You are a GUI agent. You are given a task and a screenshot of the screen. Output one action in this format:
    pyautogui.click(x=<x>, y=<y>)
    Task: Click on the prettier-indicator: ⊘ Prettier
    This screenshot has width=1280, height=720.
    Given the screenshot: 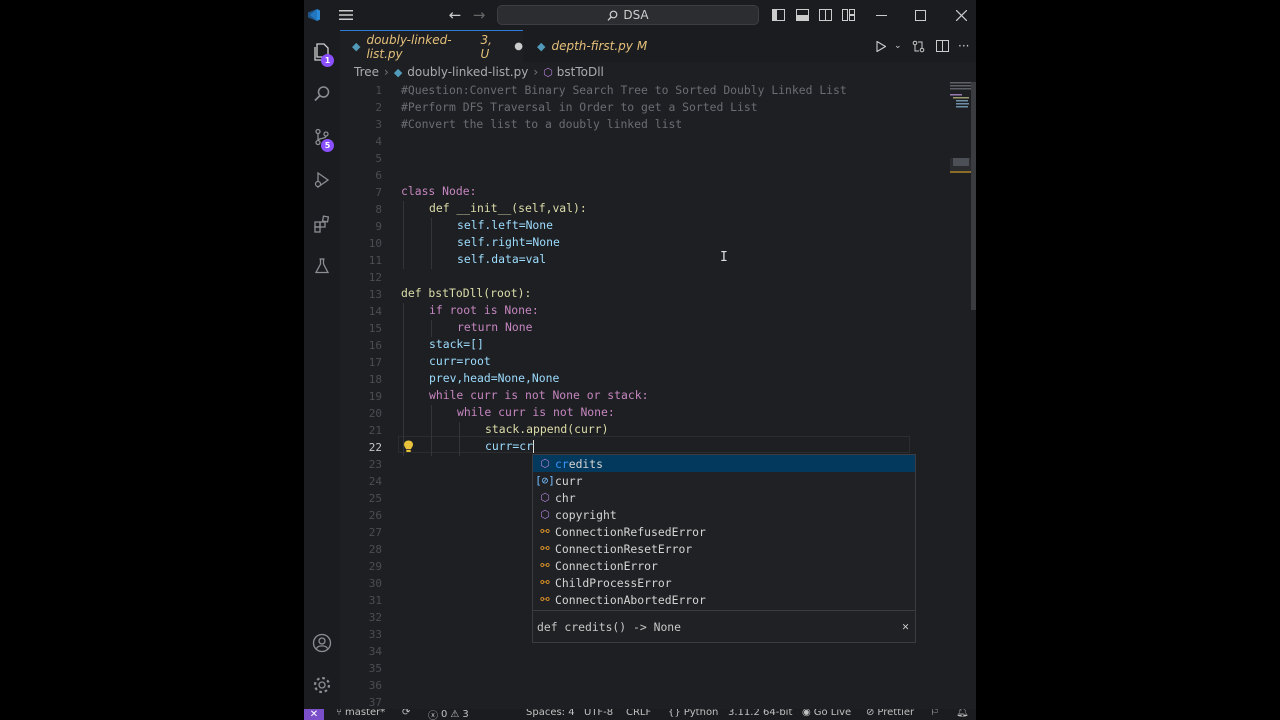 What is the action you would take?
    pyautogui.click(x=890, y=713)
    